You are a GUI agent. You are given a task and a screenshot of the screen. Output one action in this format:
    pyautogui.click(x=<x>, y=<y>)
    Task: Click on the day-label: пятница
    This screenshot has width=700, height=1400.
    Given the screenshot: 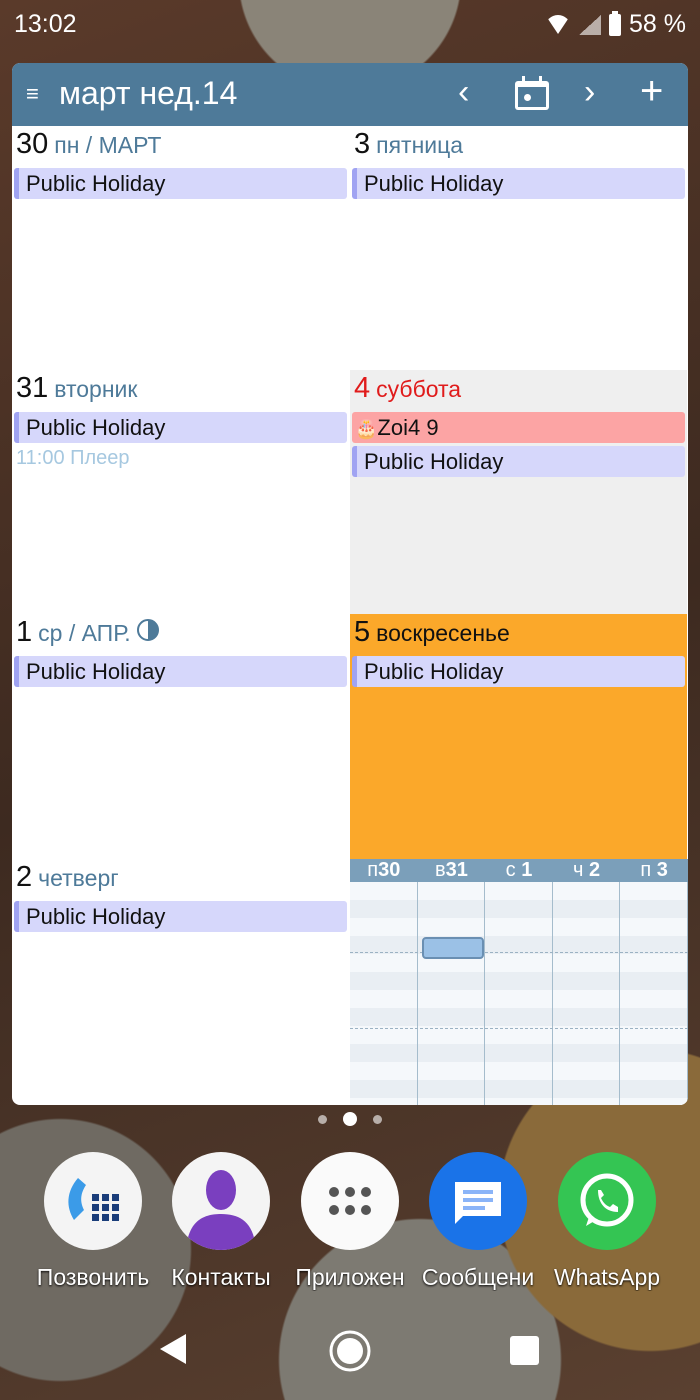 What is the action you would take?
    pyautogui.click(x=420, y=145)
    